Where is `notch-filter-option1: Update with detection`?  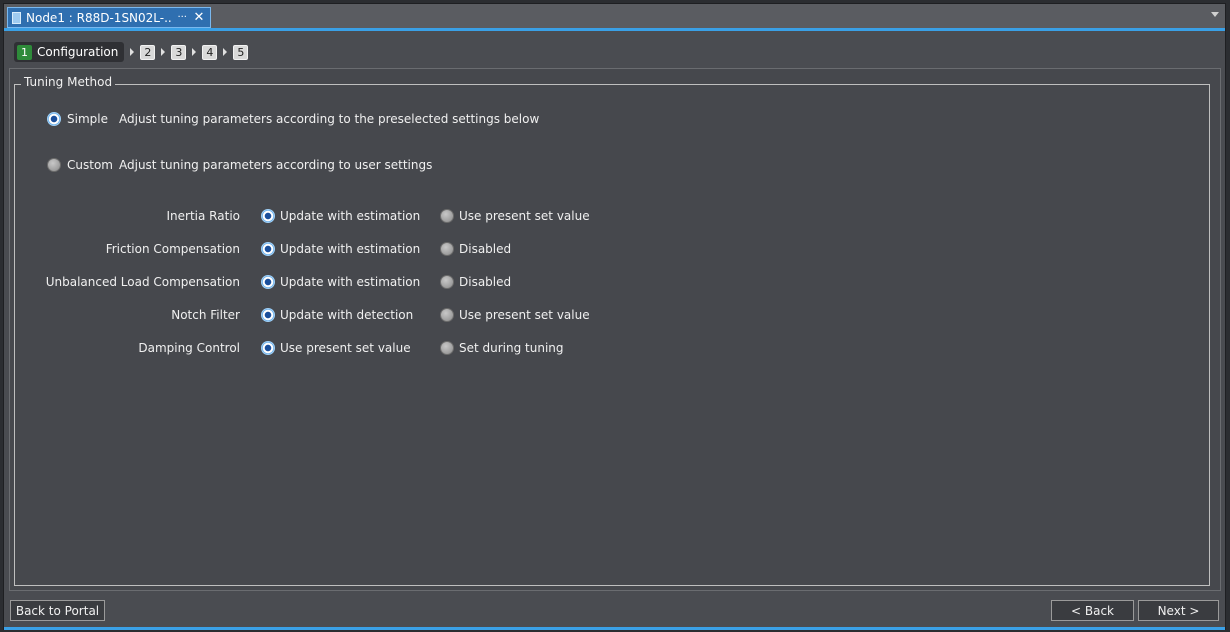
notch-filter-option1: Update with detection is located at coordinates (337, 315).